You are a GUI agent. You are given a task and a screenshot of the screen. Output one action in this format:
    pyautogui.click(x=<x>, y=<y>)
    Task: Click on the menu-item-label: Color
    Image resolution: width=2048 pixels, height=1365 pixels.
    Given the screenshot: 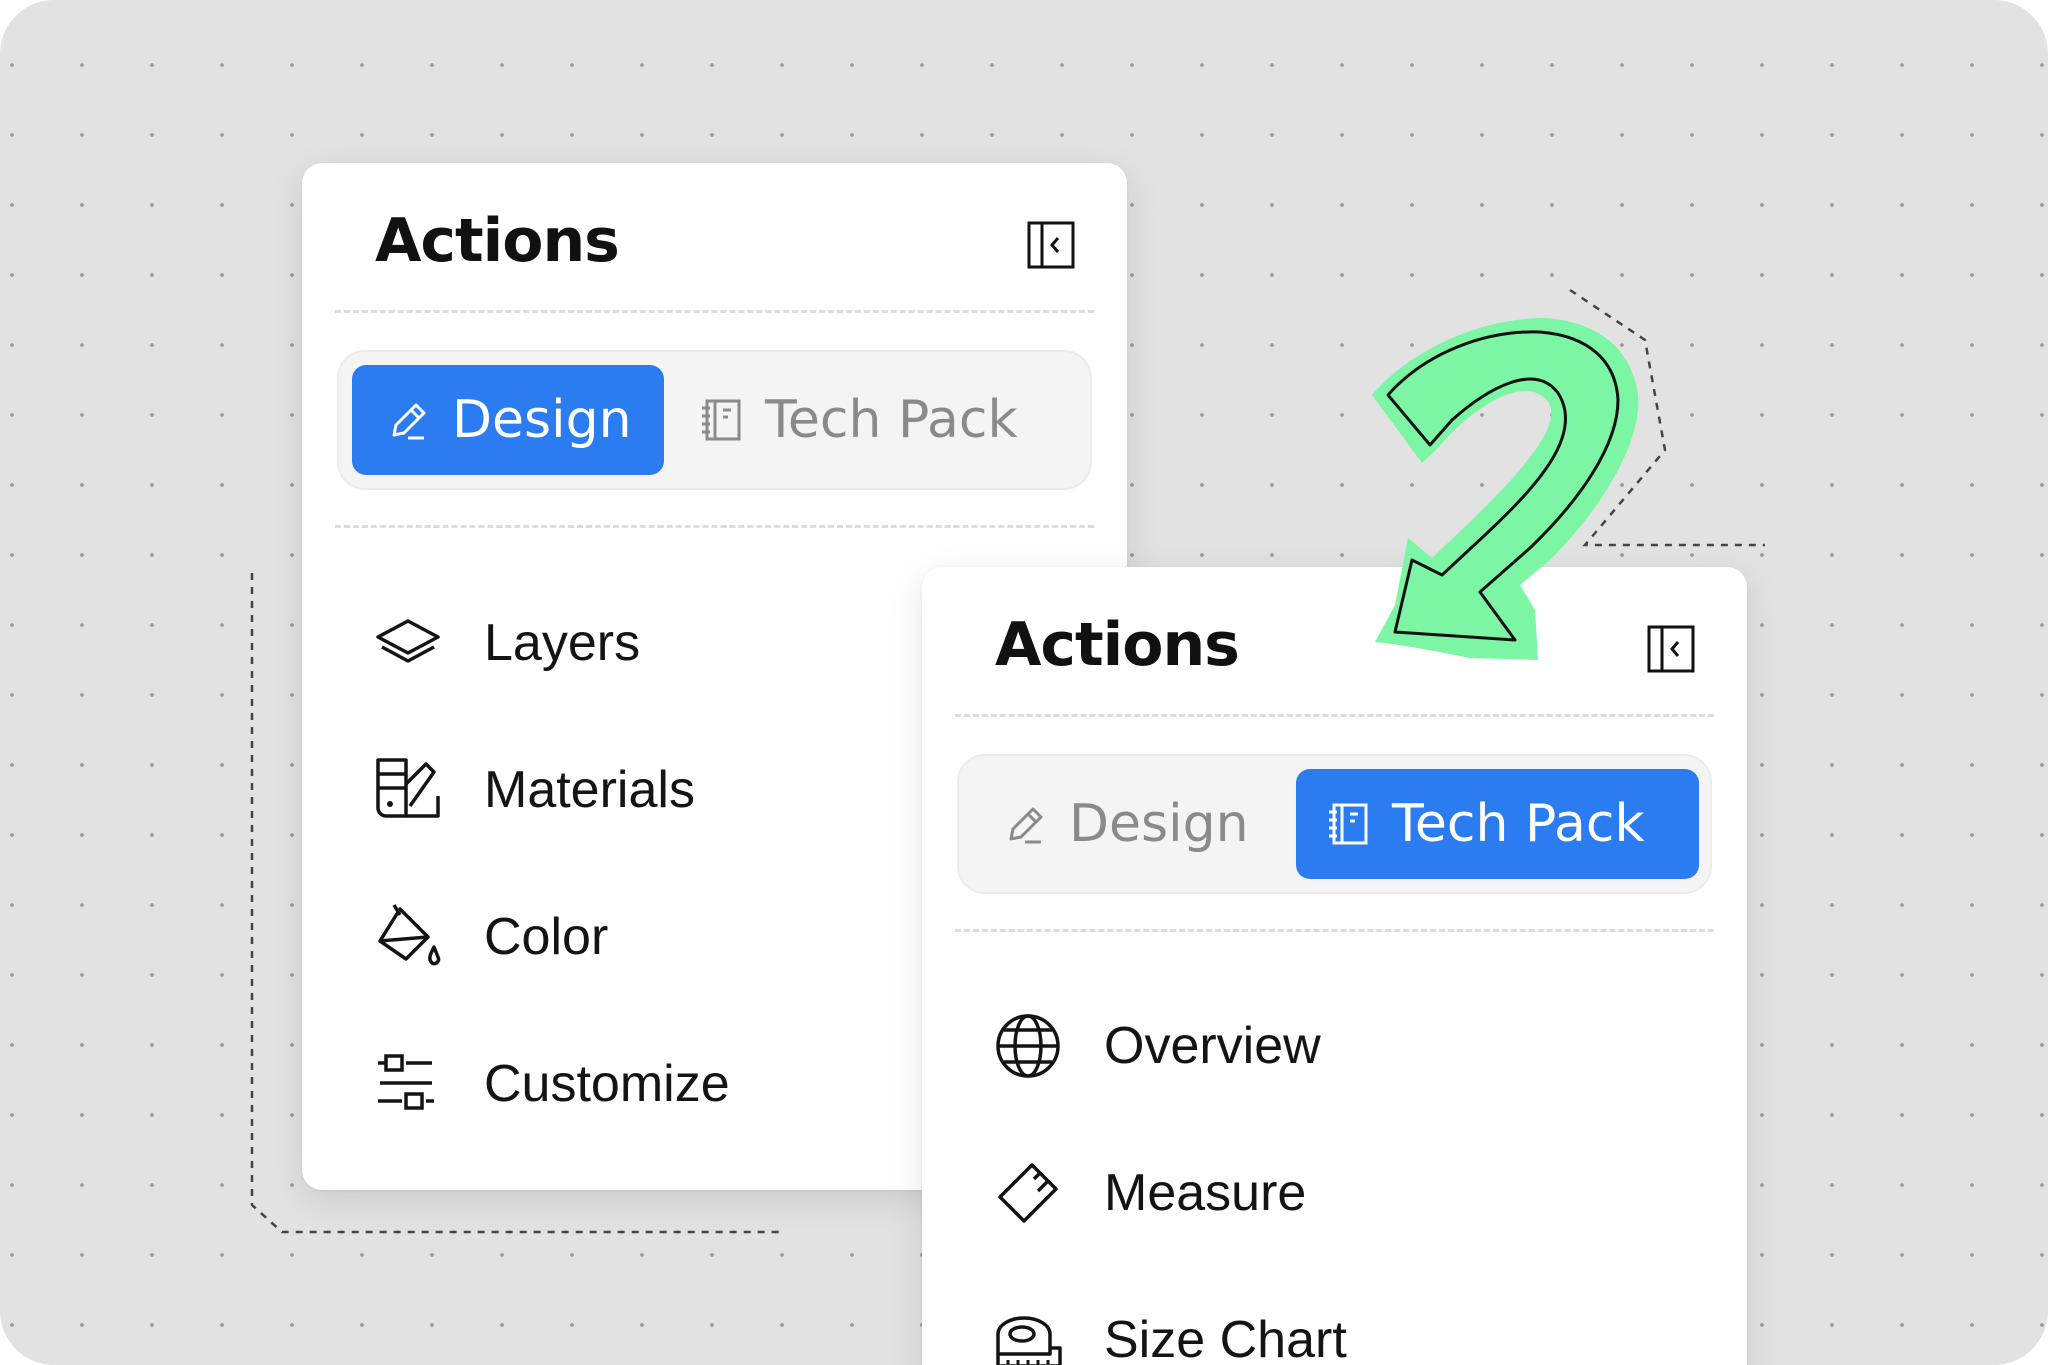 What is the action you would take?
    pyautogui.click(x=546, y=937)
    